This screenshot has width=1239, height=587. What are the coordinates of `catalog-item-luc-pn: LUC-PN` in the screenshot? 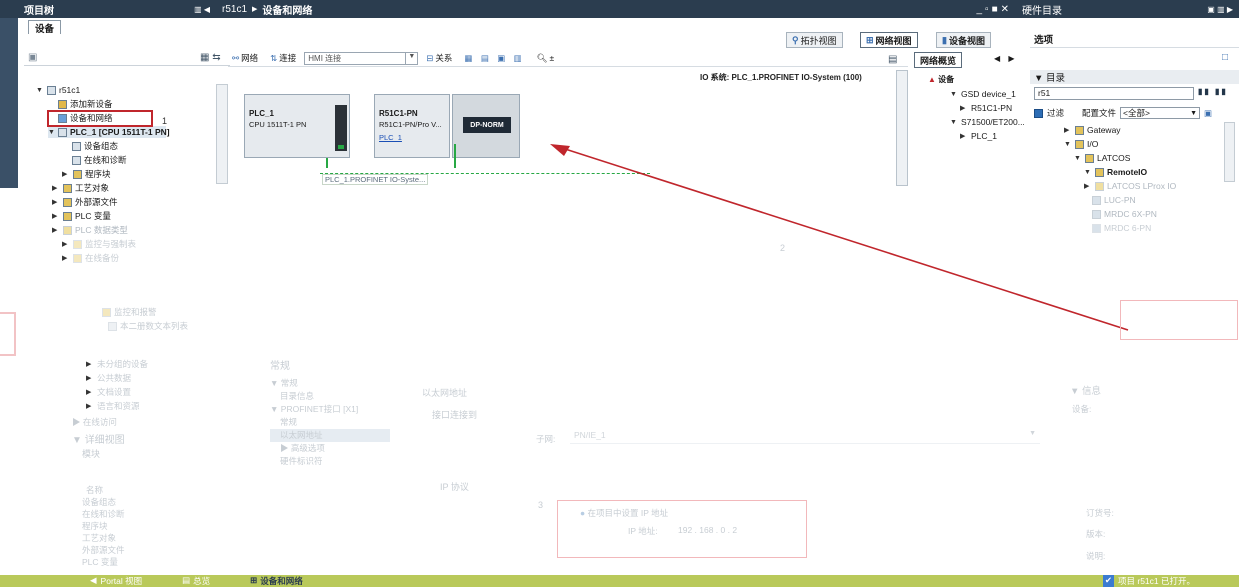 It's located at (1114, 200).